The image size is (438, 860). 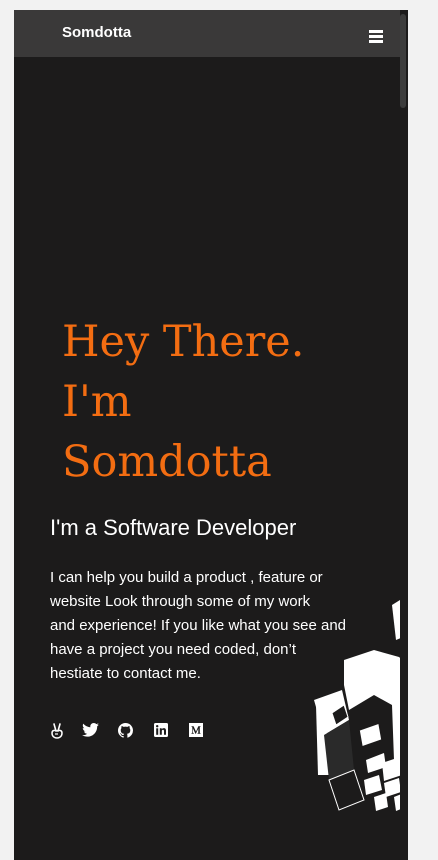 I want to click on intro-line: website Look through some of my work, so click(x=180, y=601).